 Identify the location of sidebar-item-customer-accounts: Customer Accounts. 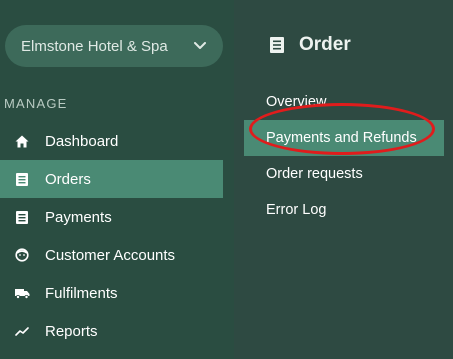
(111, 255).